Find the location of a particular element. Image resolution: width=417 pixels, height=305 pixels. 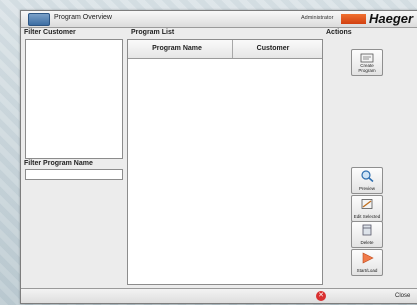

start-load-button: Start/Load is located at coordinates (367, 262).